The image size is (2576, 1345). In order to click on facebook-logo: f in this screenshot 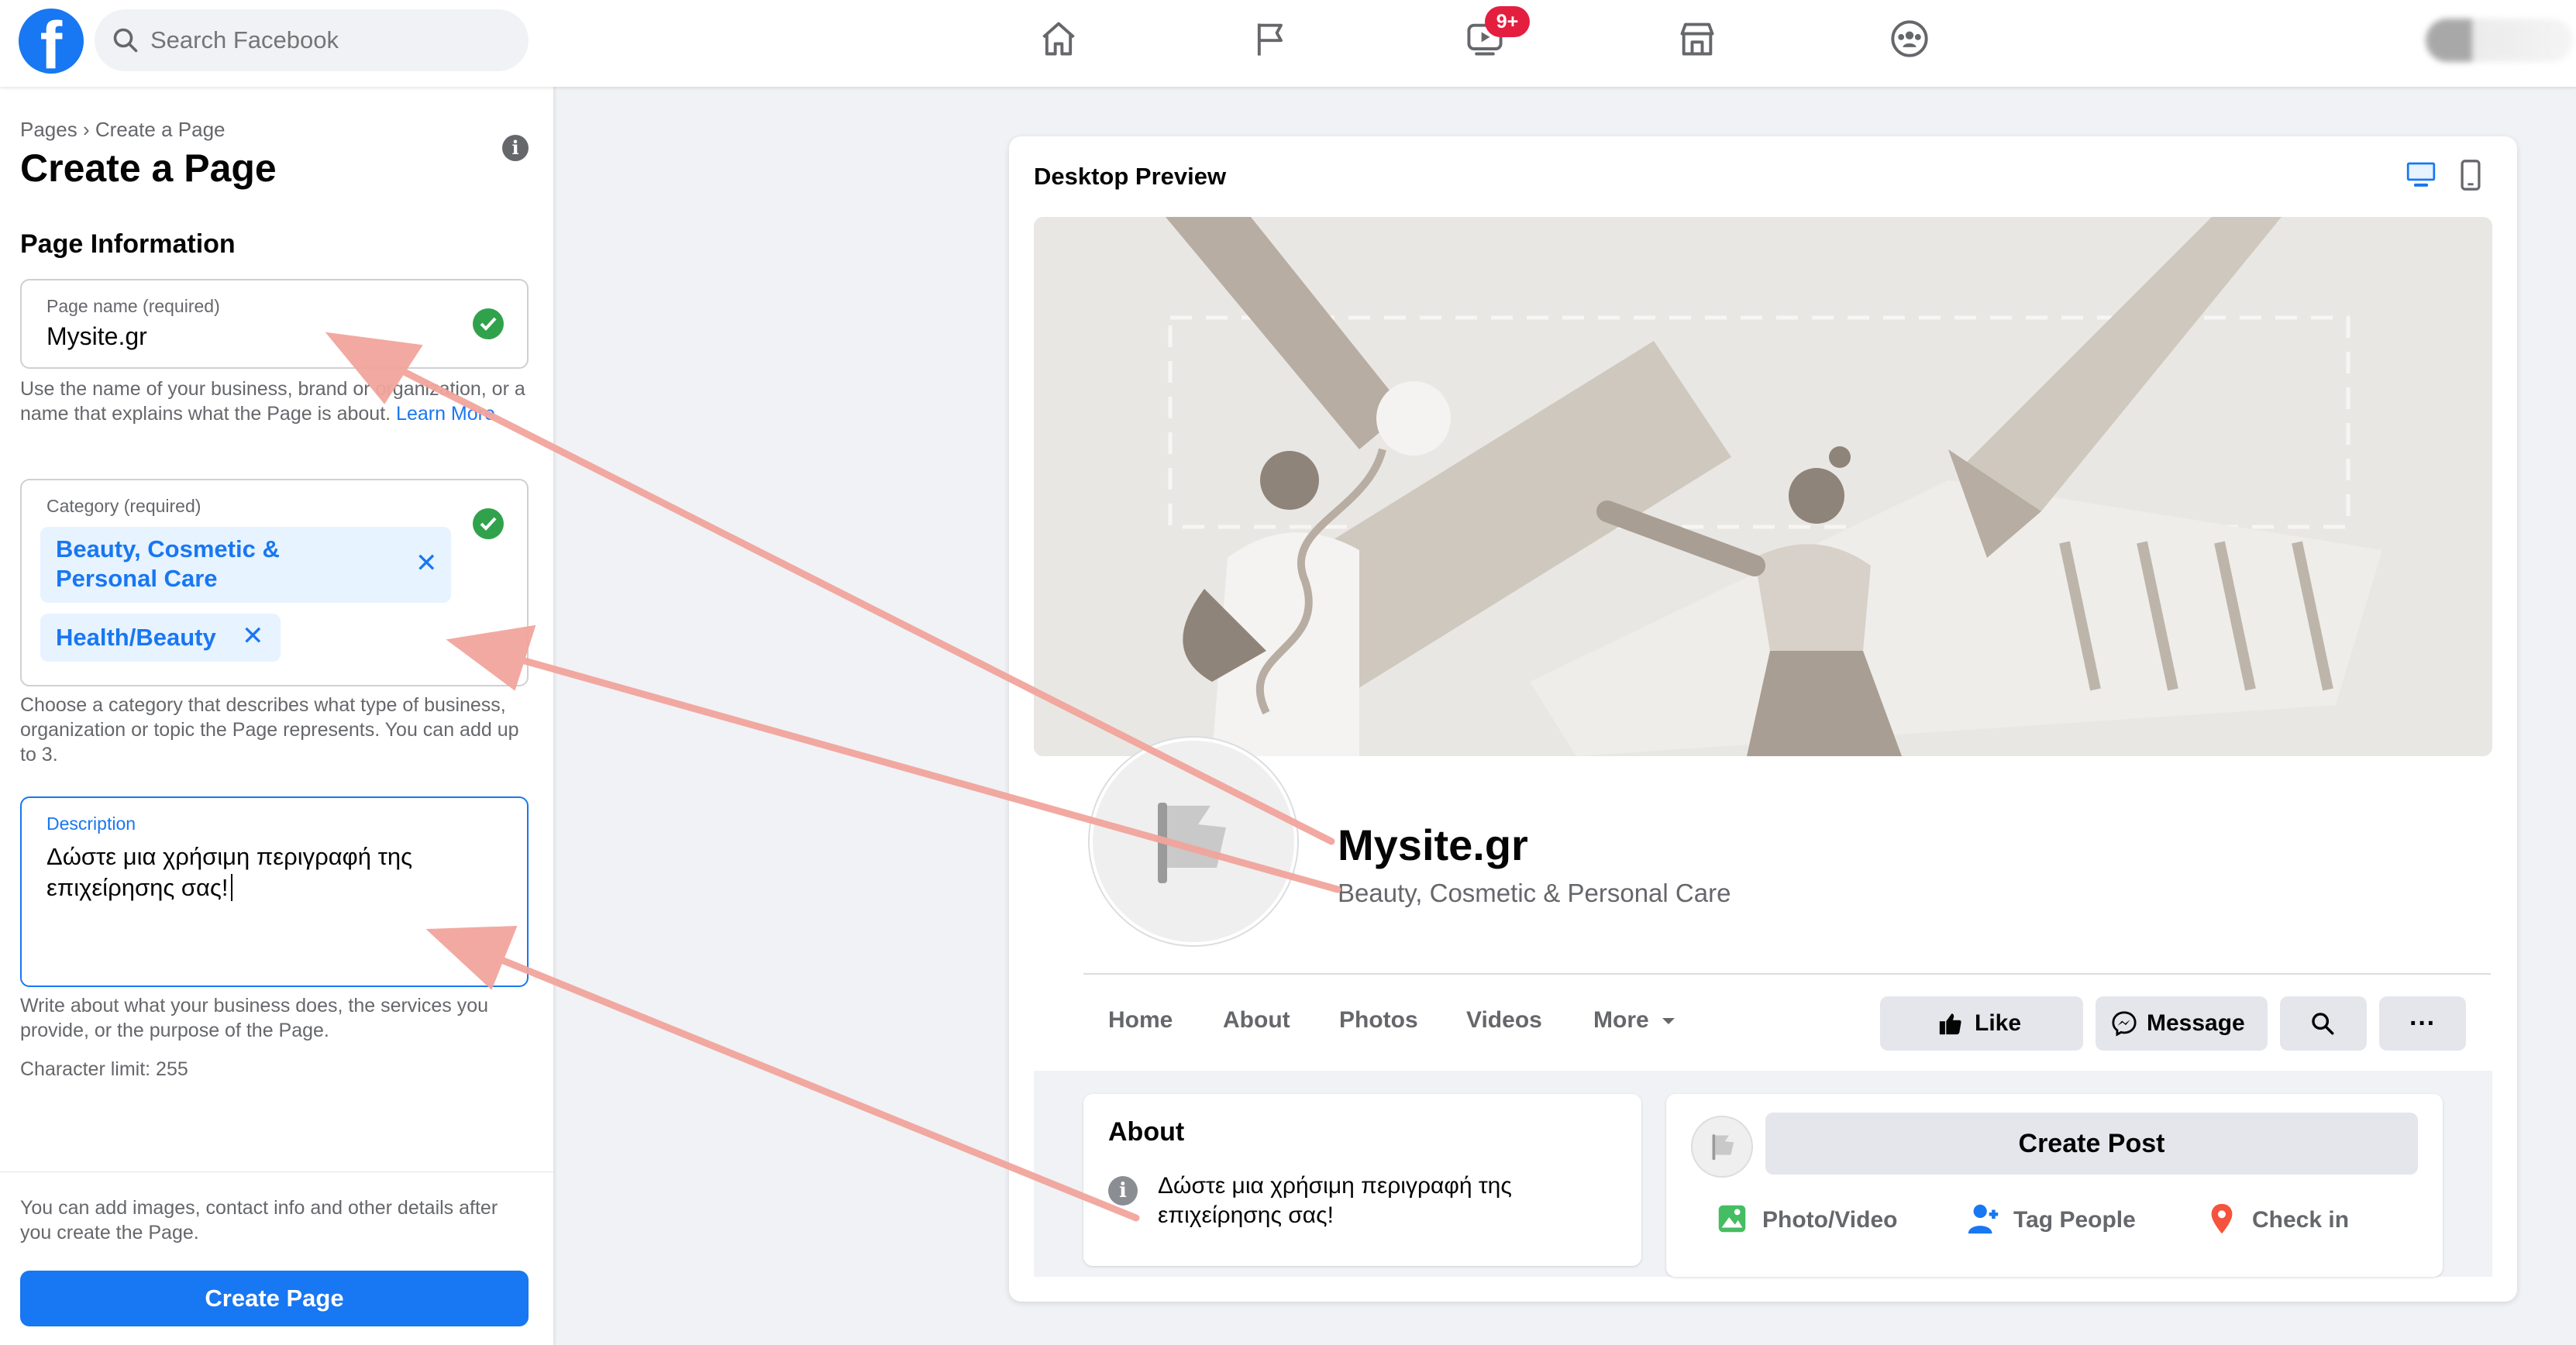, I will do `click(51, 44)`.